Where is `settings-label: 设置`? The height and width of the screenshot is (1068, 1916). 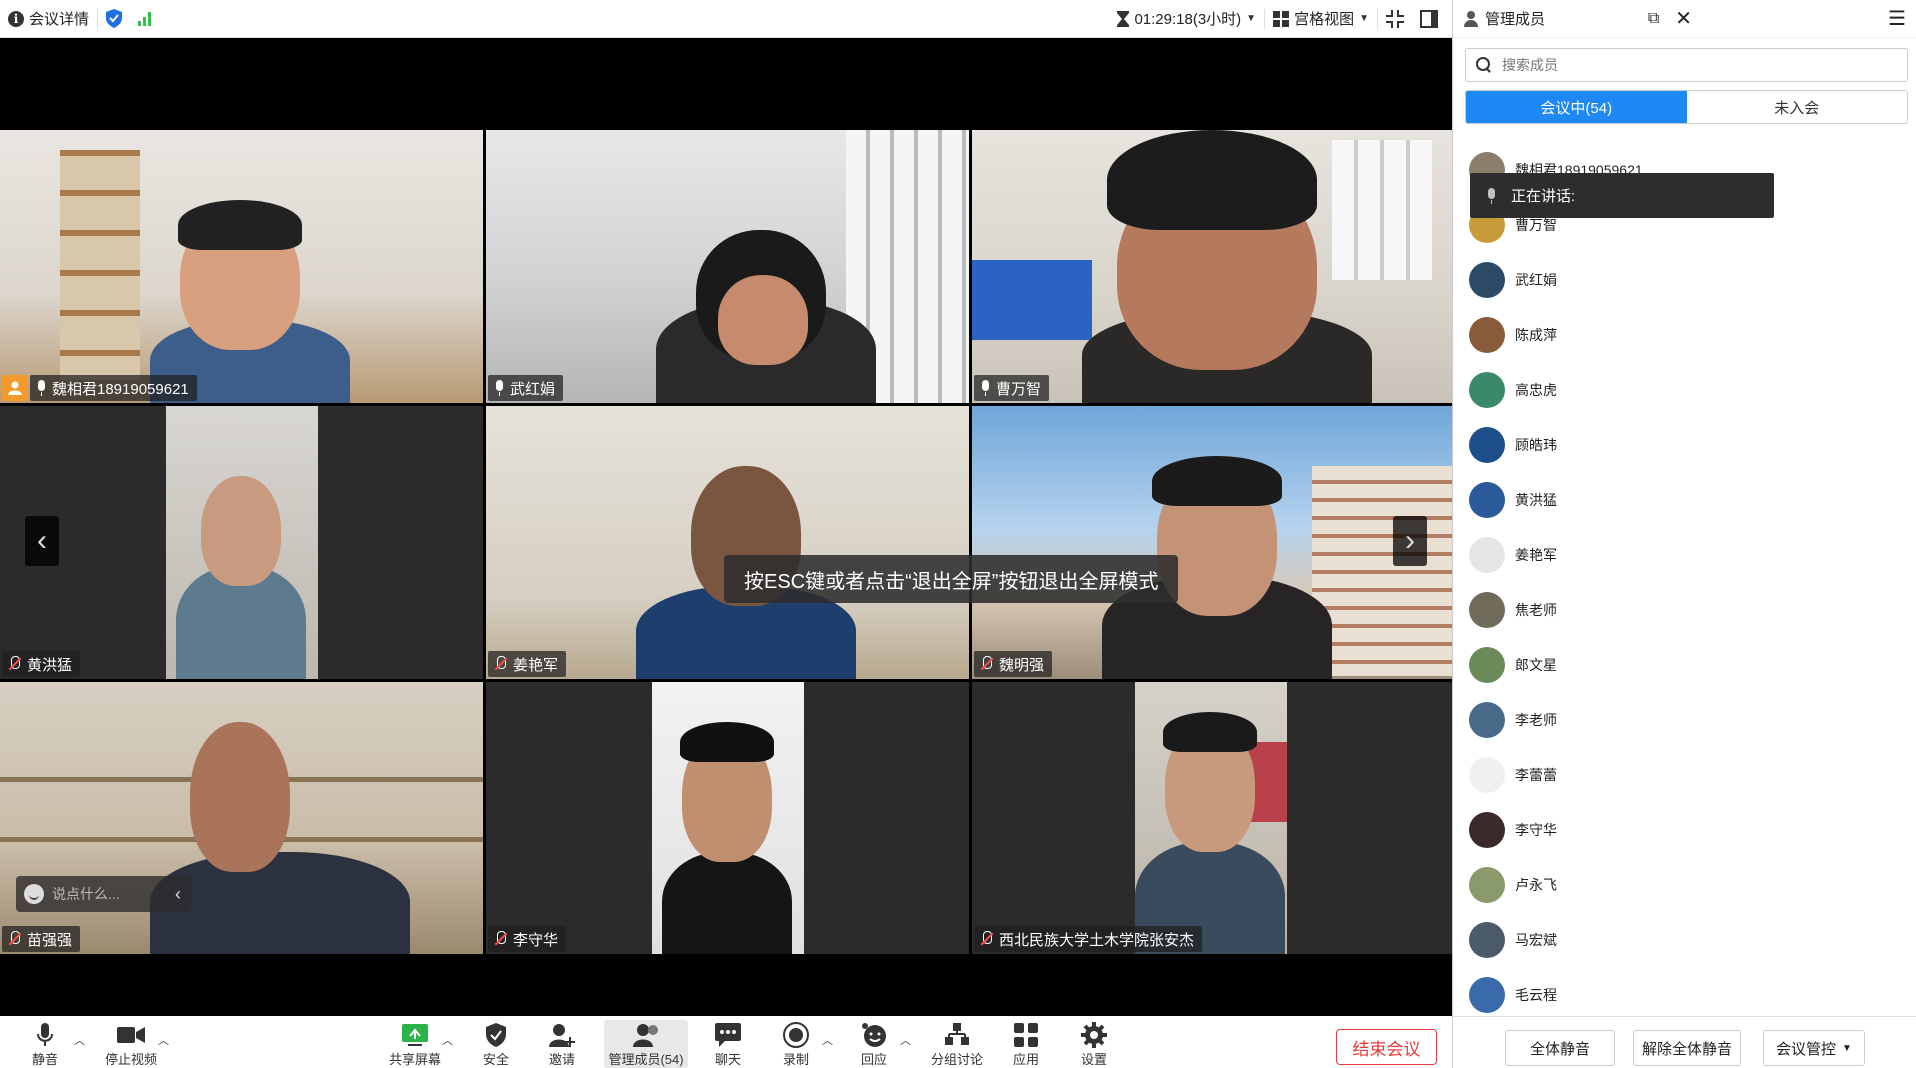
settings-label: 设置 is located at coordinates (1093, 1059).